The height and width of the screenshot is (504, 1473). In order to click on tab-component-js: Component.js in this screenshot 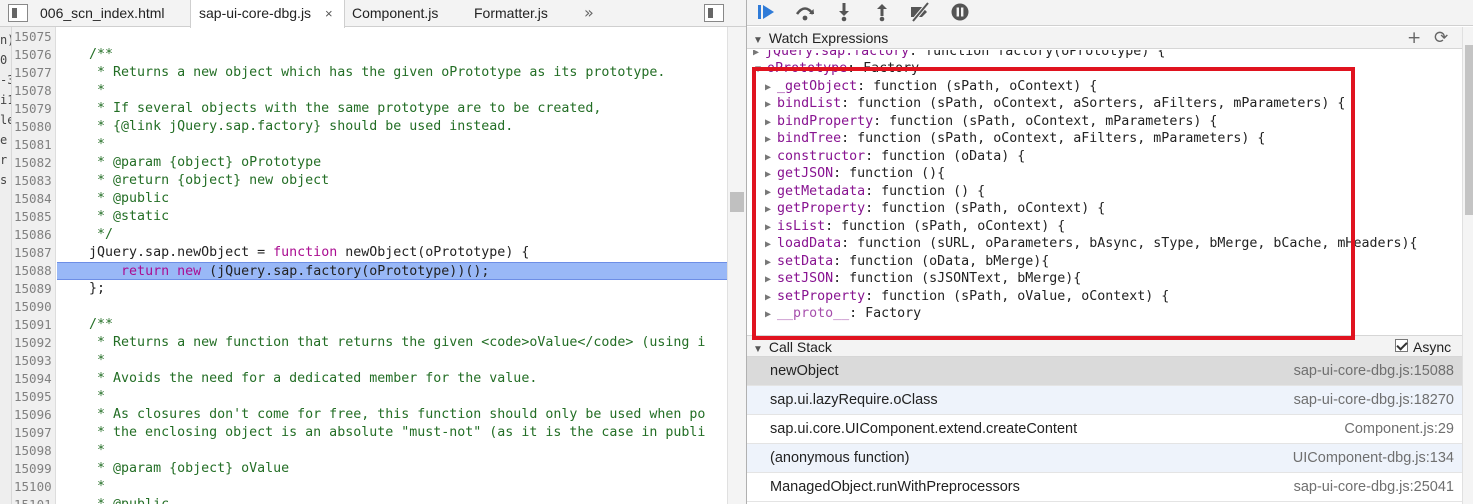, I will do `click(404, 13)`.